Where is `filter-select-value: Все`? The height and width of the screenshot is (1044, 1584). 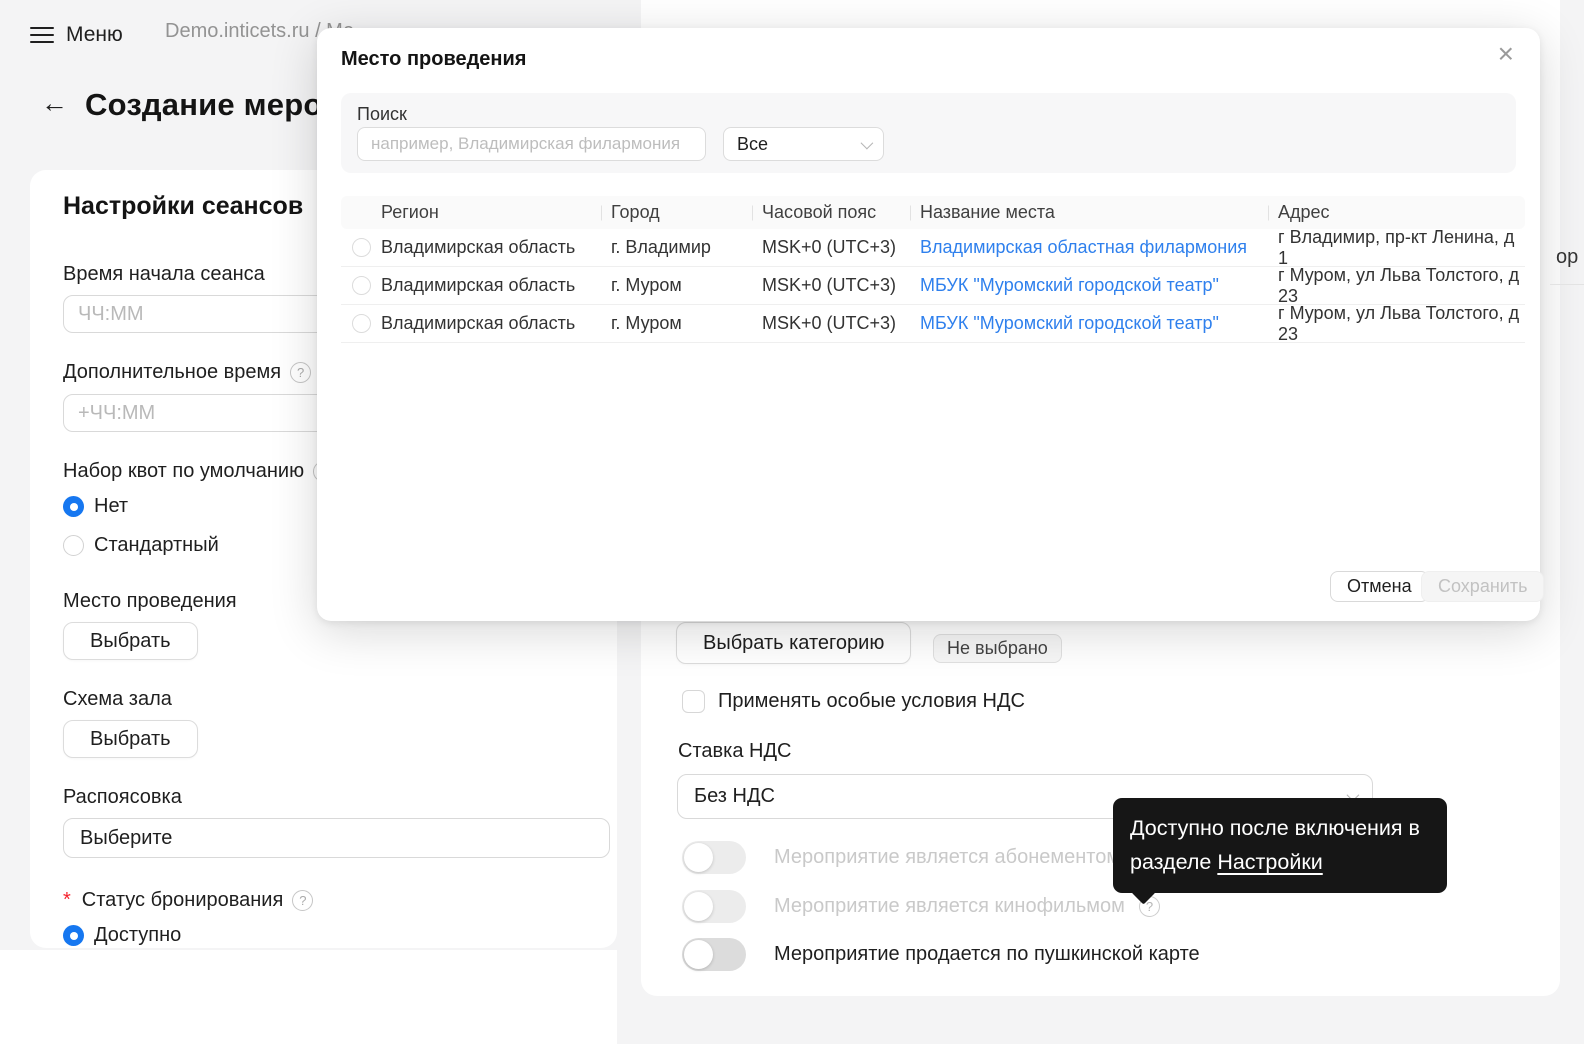 filter-select-value: Все is located at coordinates (753, 143).